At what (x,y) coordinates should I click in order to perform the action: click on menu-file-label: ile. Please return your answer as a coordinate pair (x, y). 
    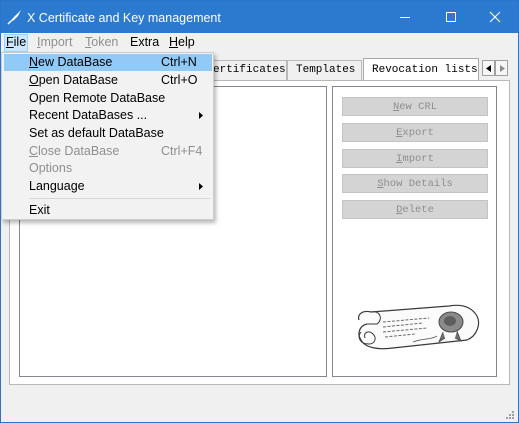
    Looking at the image, I should click on (20, 42).